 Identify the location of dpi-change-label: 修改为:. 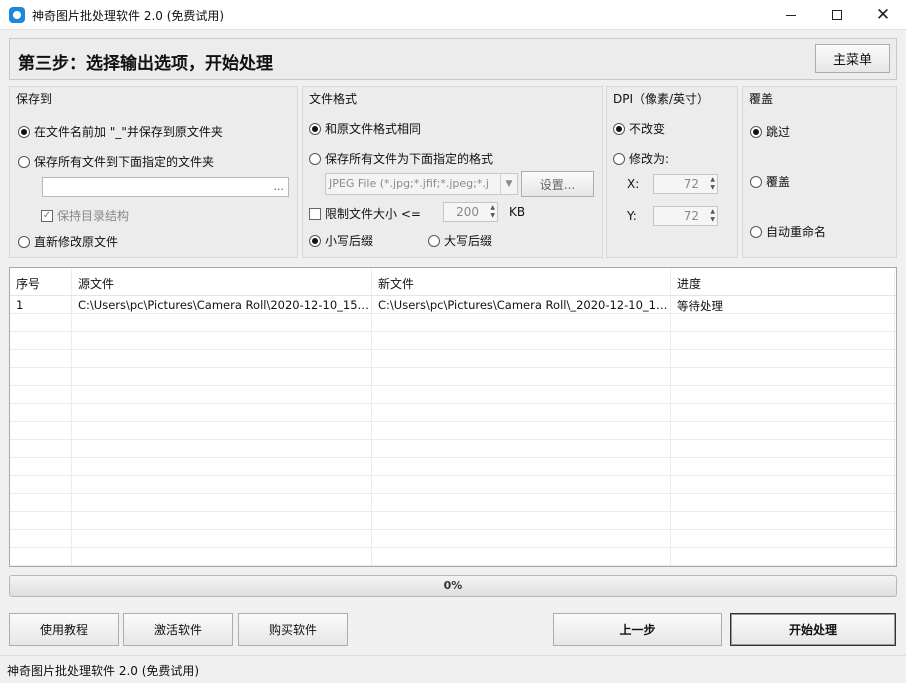
(649, 159).